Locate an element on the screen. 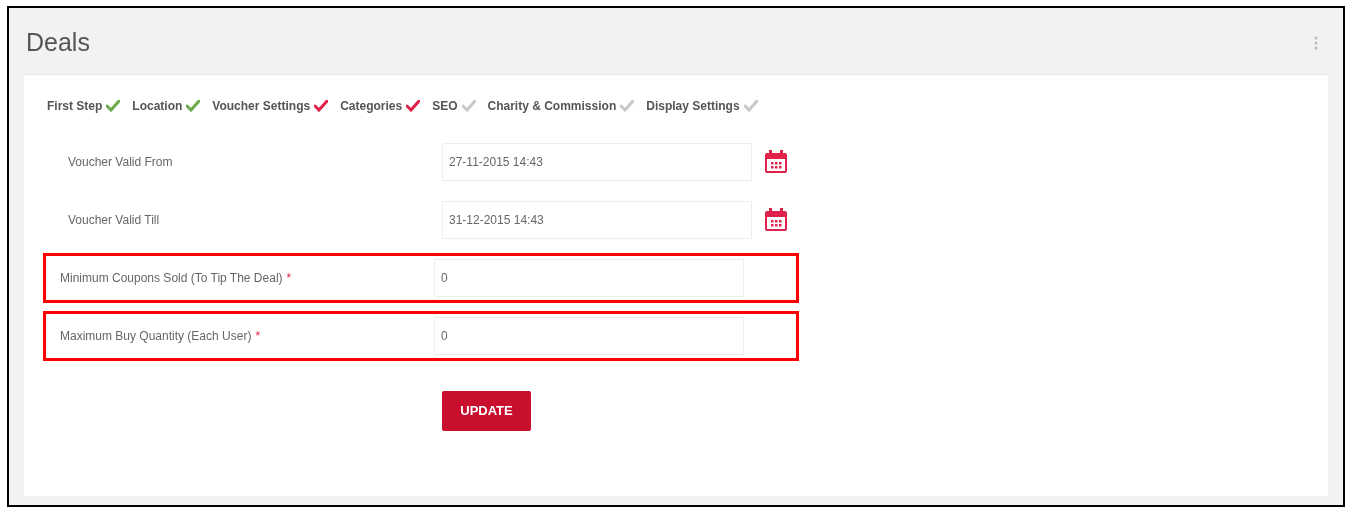  step-tab: Location is located at coordinates (157, 106).